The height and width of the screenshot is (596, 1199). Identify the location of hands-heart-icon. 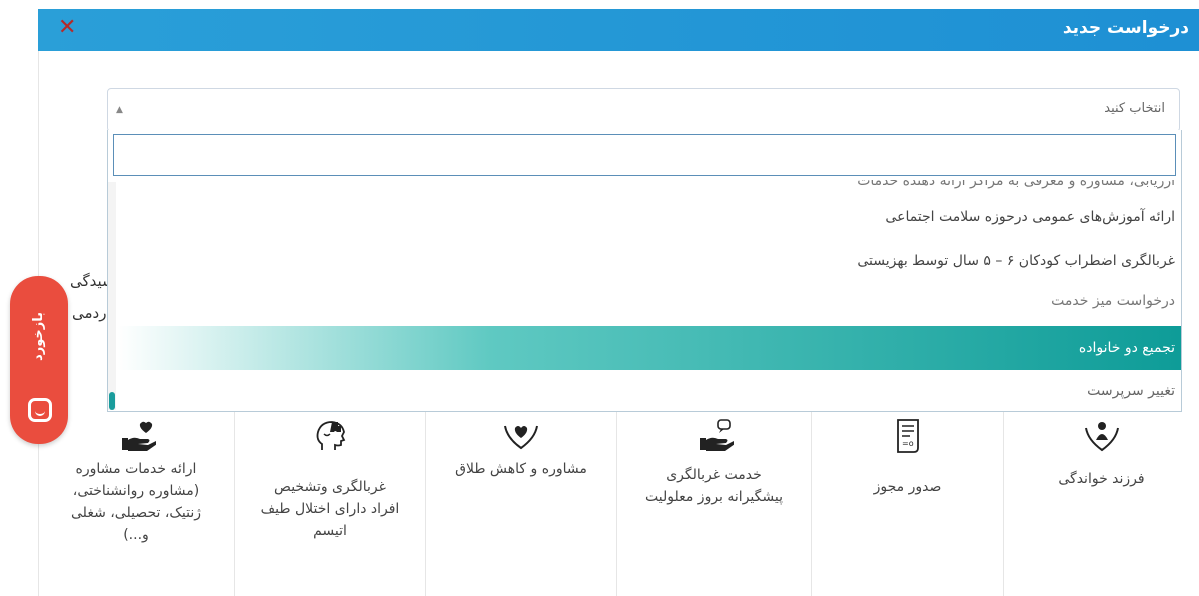
(521, 437).